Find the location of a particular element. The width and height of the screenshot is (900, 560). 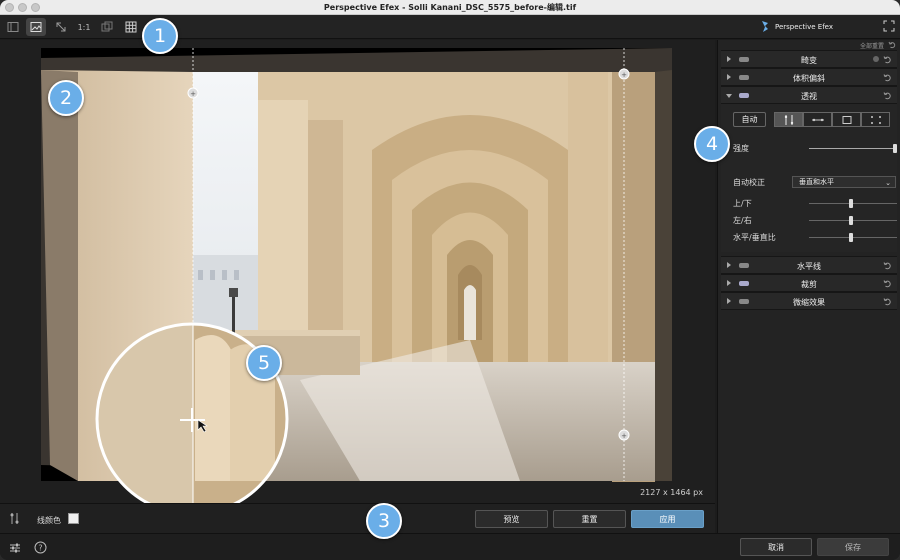

strength-slider-knob is located at coordinates (895, 148).